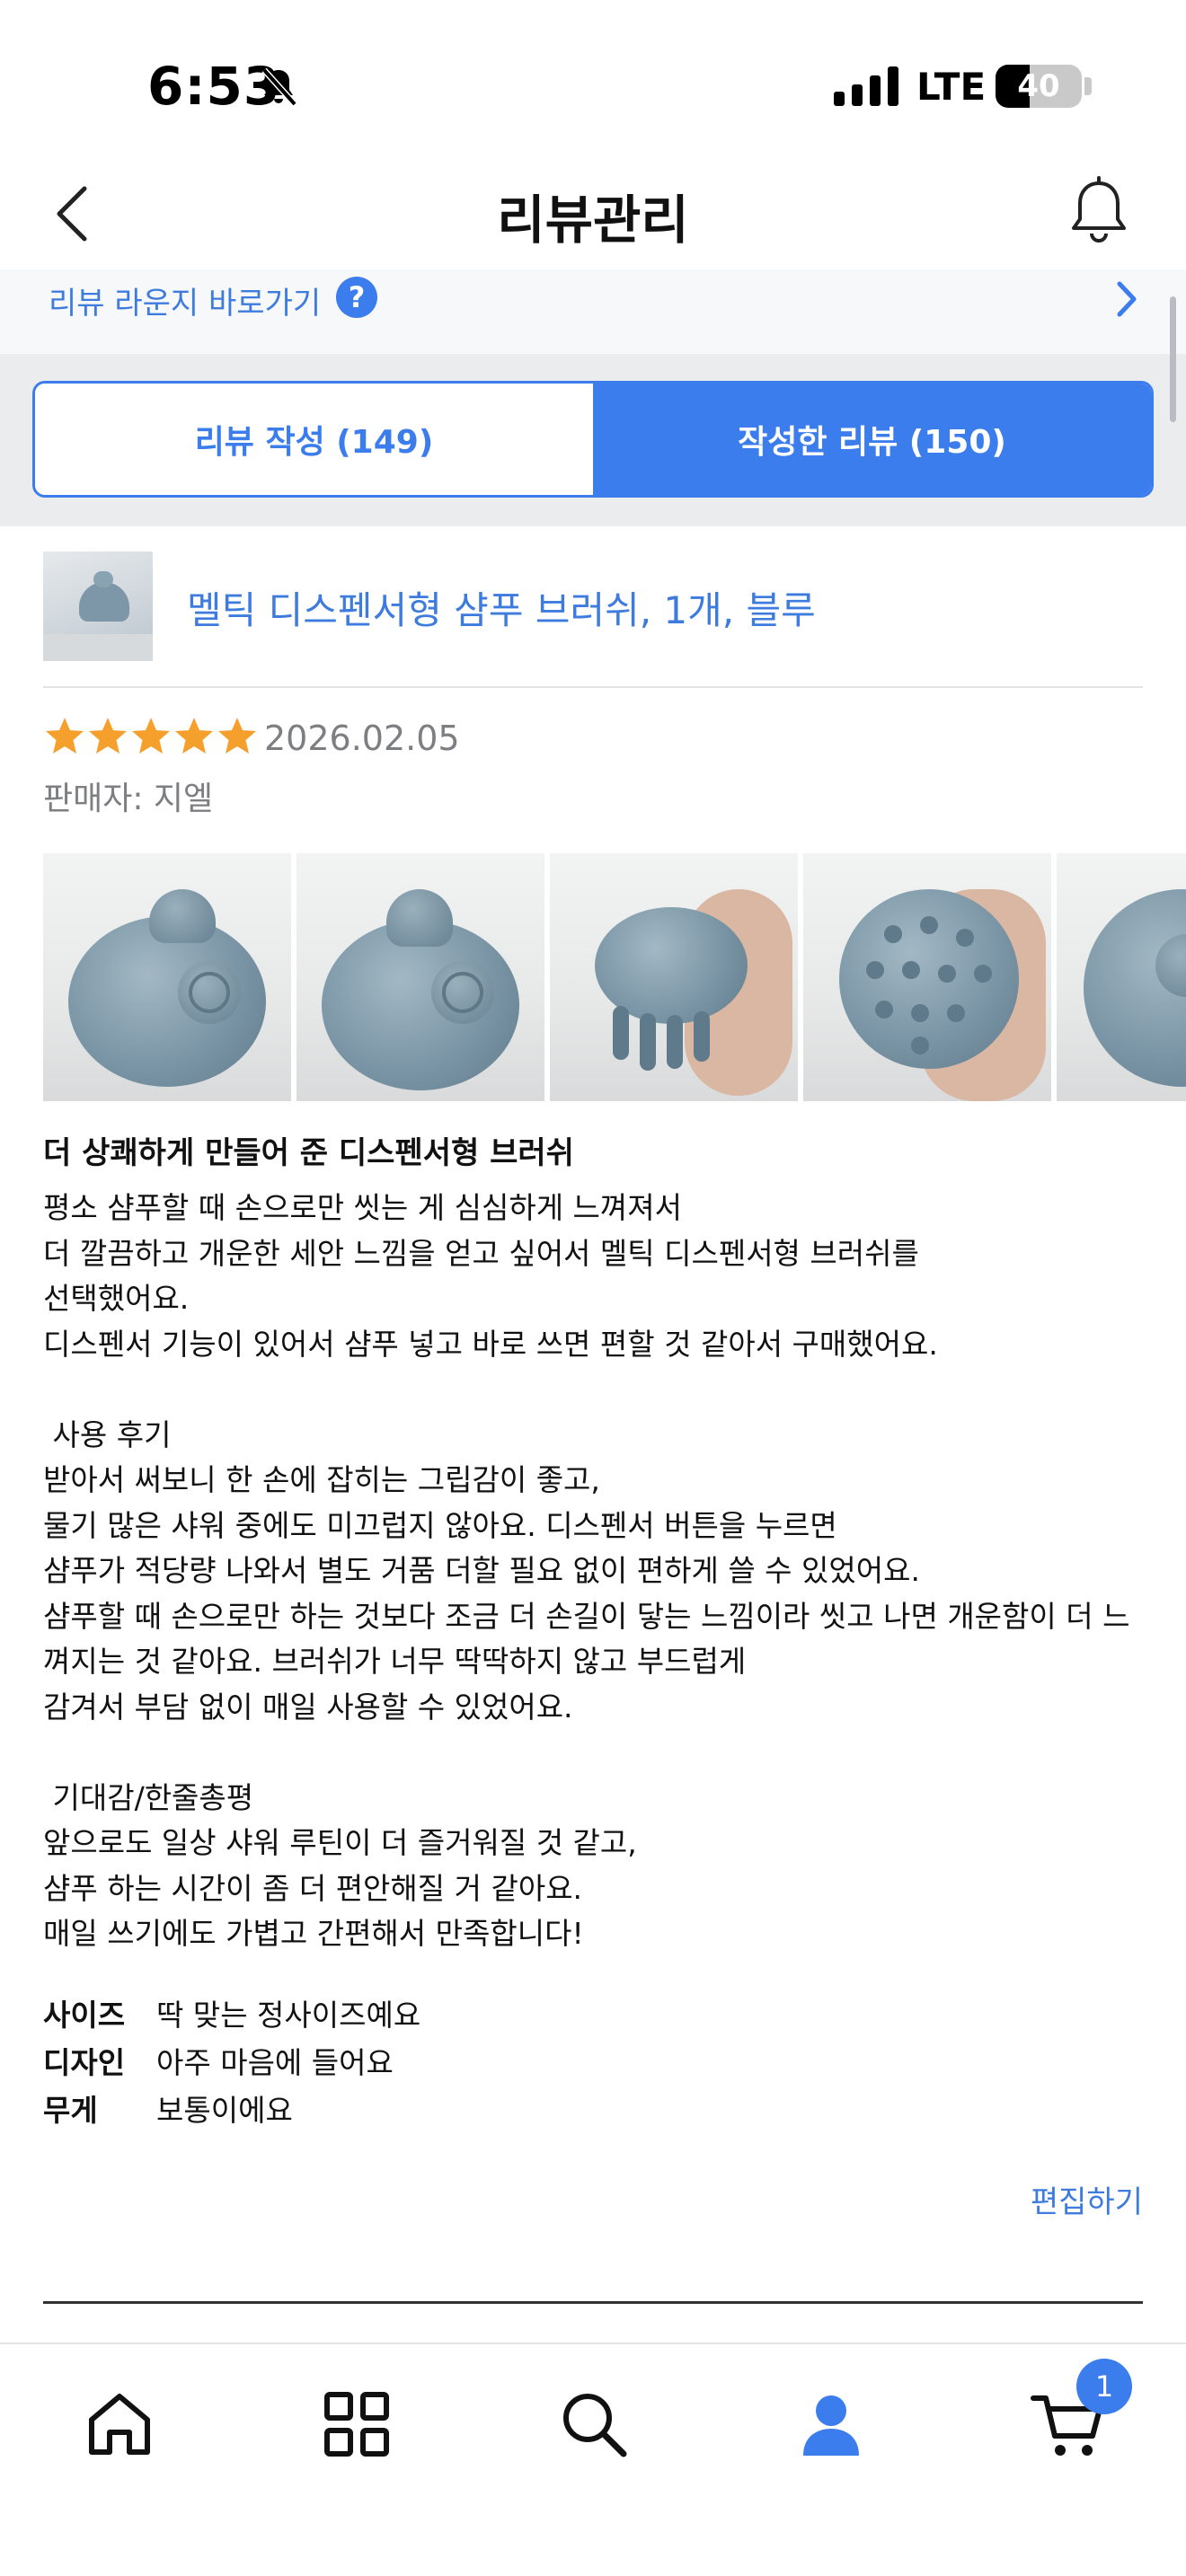 The height and width of the screenshot is (2576, 1186). I want to click on attribute-key-size: 사이즈, so click(84, 2015).